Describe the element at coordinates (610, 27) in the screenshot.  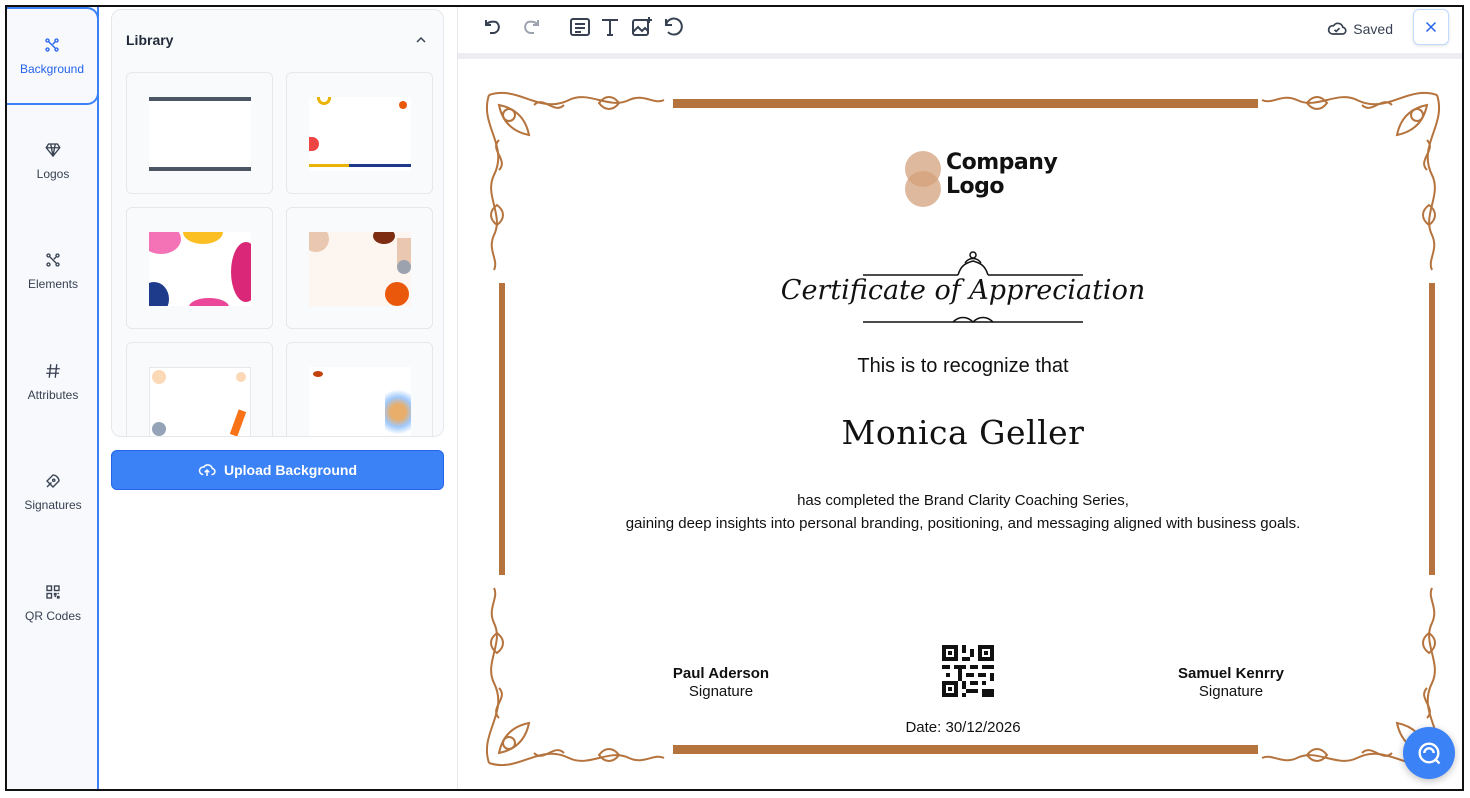
I see `text-tool-icon` at that location.